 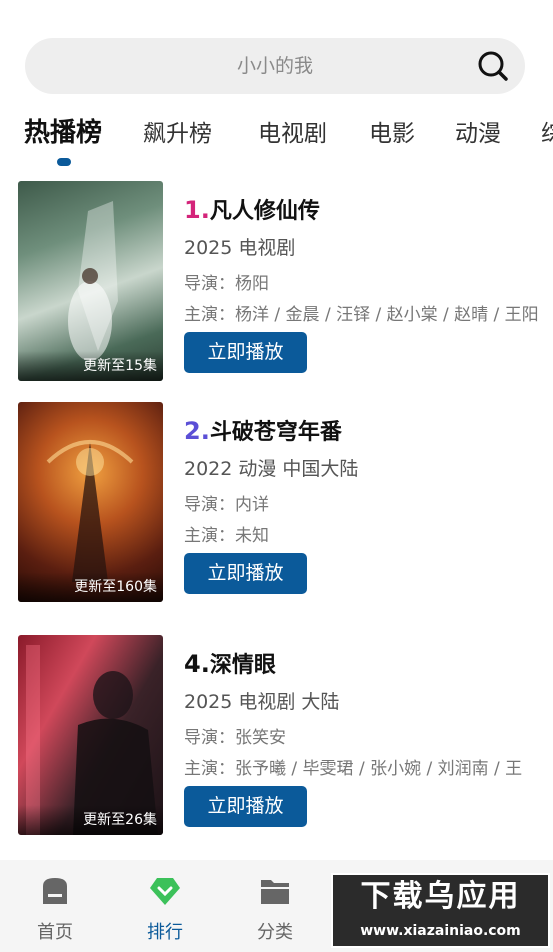 I want to click on search-input: 小小的我, so click(x=275, y=66).